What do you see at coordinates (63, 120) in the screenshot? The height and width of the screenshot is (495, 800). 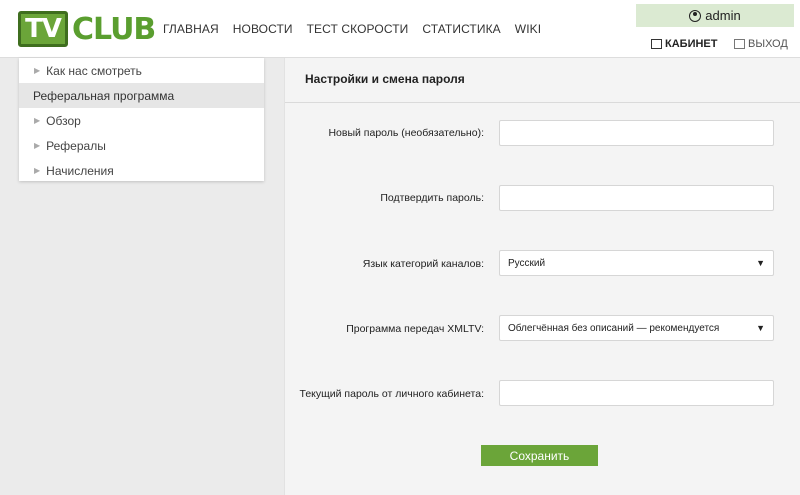 I see `sidebar-item-label: Обзор` at bounding box center [63, 120].